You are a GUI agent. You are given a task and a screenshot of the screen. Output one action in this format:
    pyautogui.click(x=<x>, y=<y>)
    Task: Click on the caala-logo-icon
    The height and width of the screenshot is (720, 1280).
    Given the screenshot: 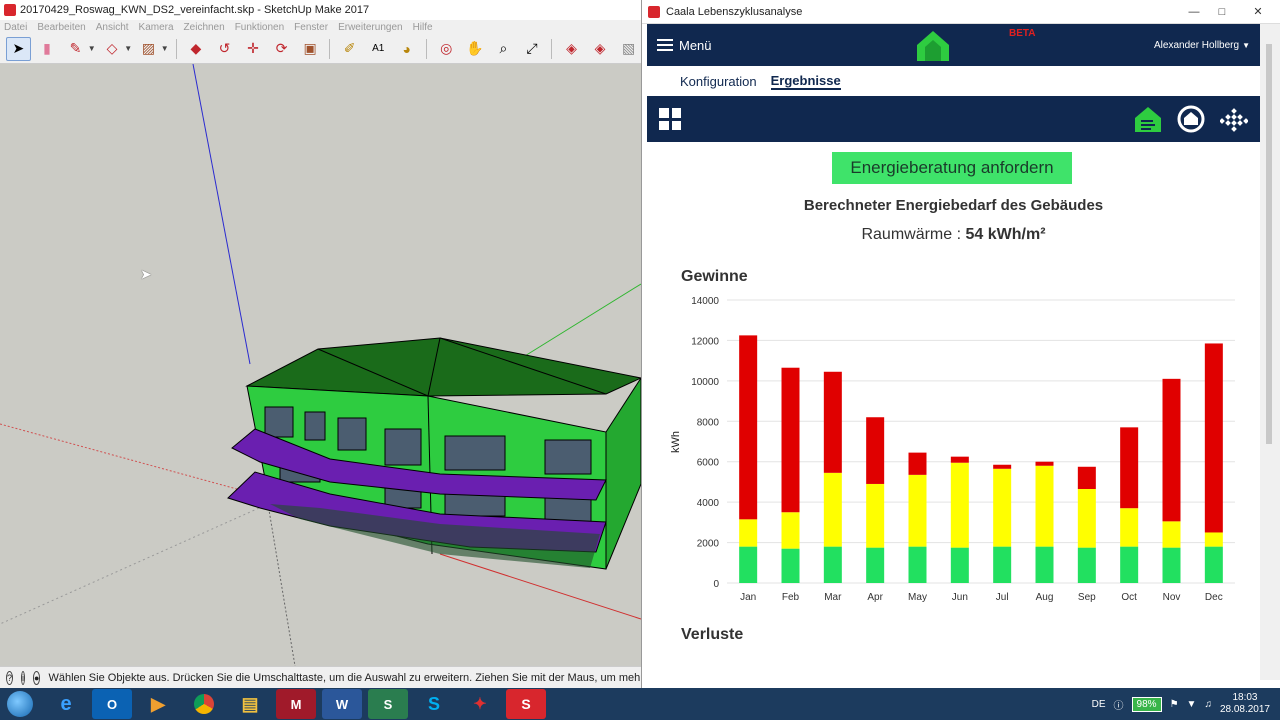 What is the action you would take?
    pyautogui.click(x=933, y=45)
    